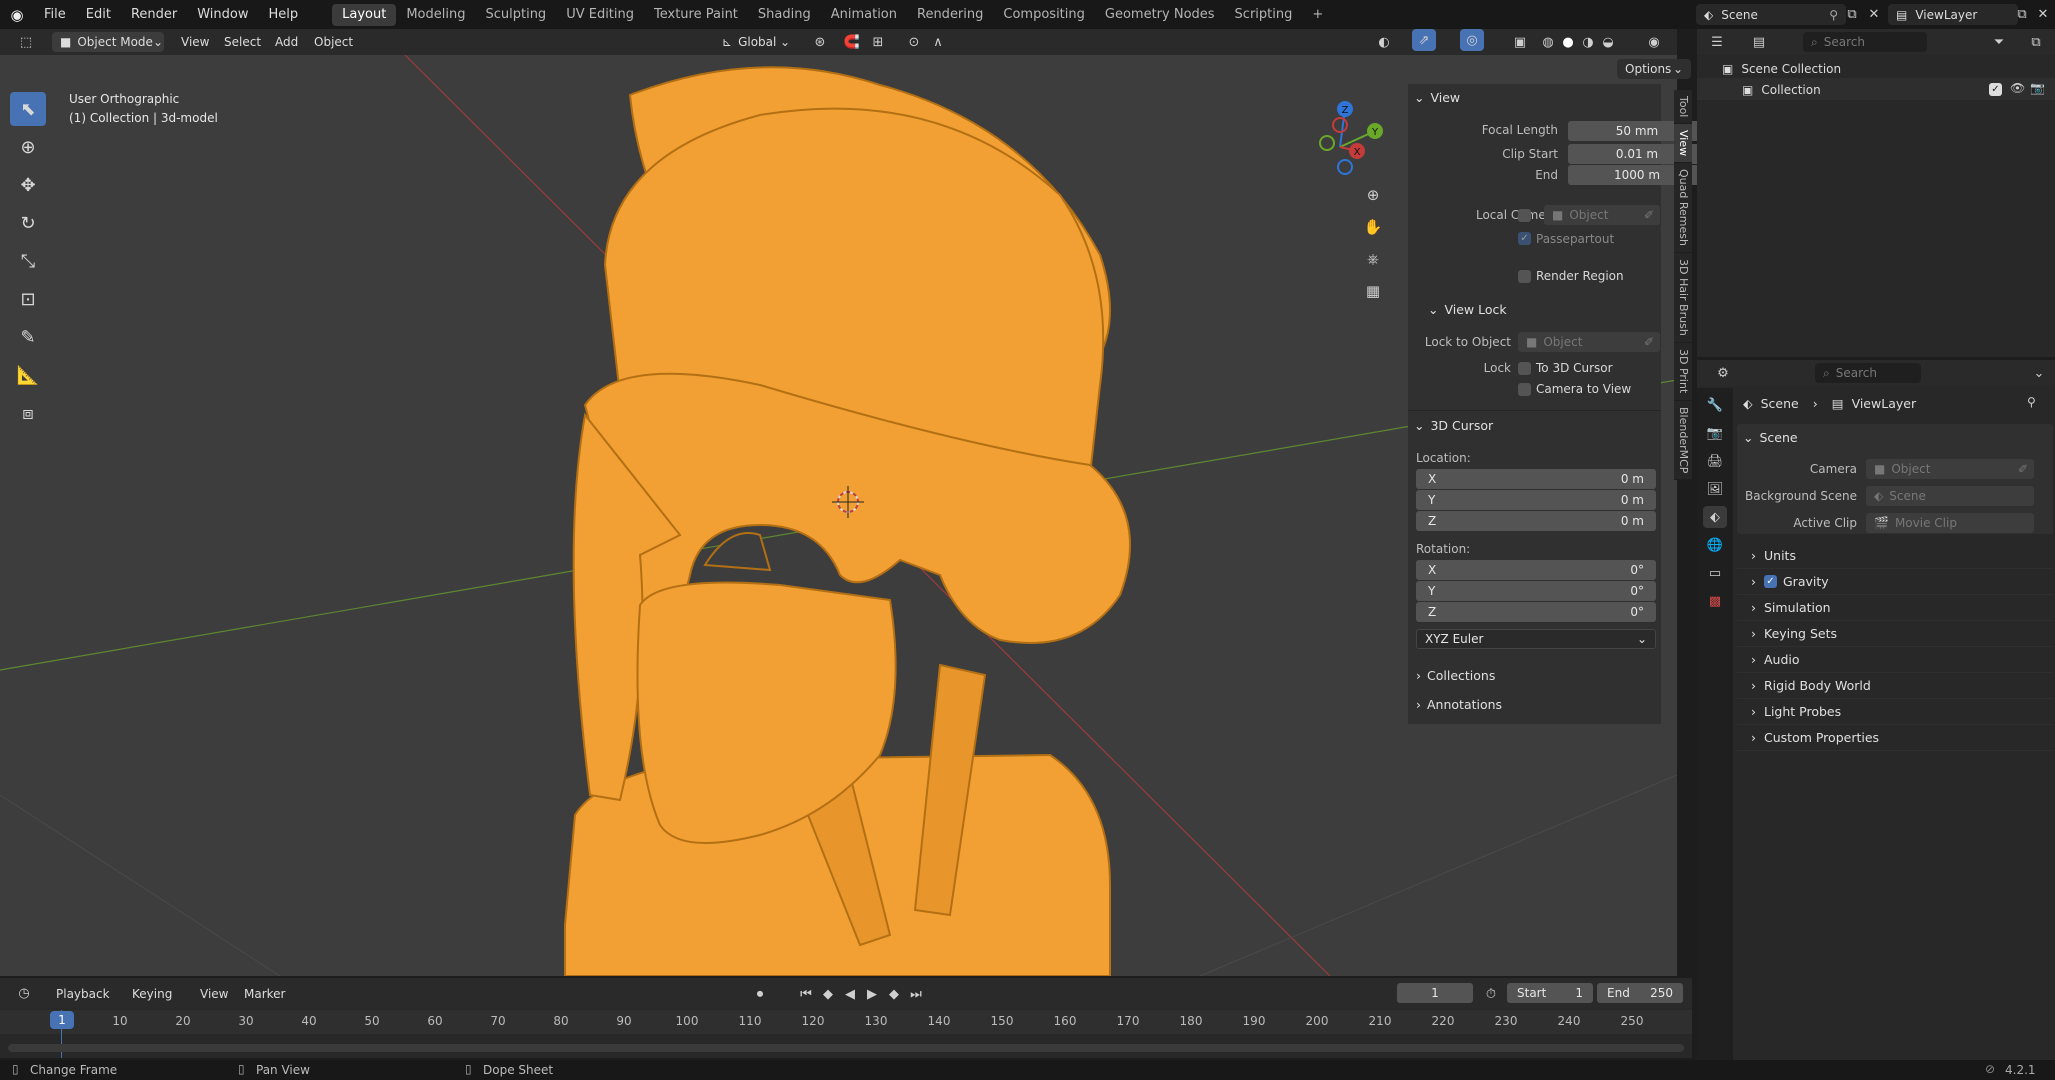  I want to click on world-tab-icon: 🌐, so click(1715, 545).